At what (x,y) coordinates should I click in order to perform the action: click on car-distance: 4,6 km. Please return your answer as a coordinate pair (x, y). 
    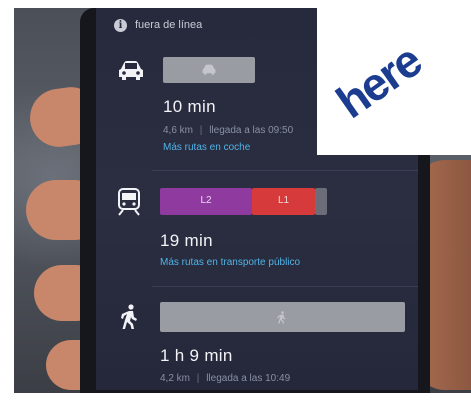
    Looking at the image, I should click on (178, 130).